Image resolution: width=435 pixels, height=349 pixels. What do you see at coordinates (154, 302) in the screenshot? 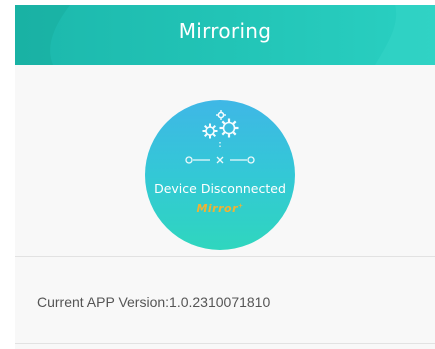
I see `app-version-text: Current APP Version:1.0.2310071810` at bounding box center [154, 302].